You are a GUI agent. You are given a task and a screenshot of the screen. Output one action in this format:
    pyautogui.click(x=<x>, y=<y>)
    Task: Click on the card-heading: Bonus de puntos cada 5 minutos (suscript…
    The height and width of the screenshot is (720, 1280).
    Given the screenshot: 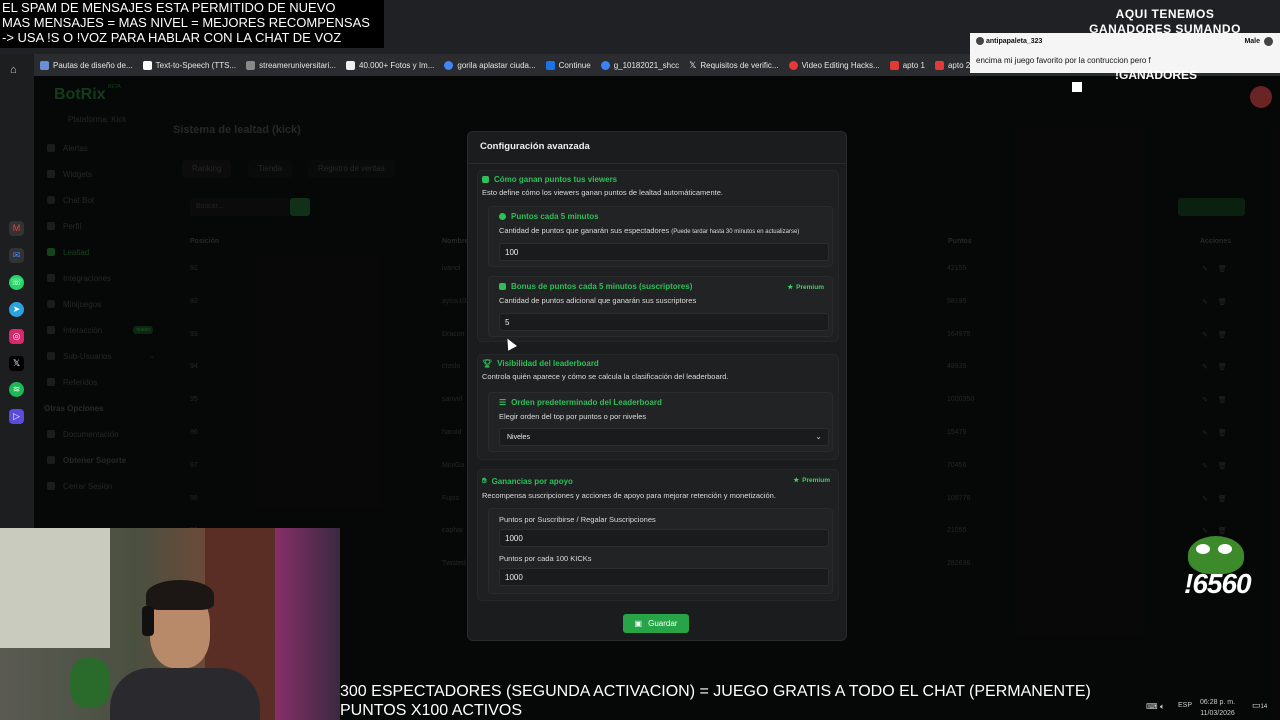 What is the action you would take?
    pyautogui.click(x=595, y=286)
    